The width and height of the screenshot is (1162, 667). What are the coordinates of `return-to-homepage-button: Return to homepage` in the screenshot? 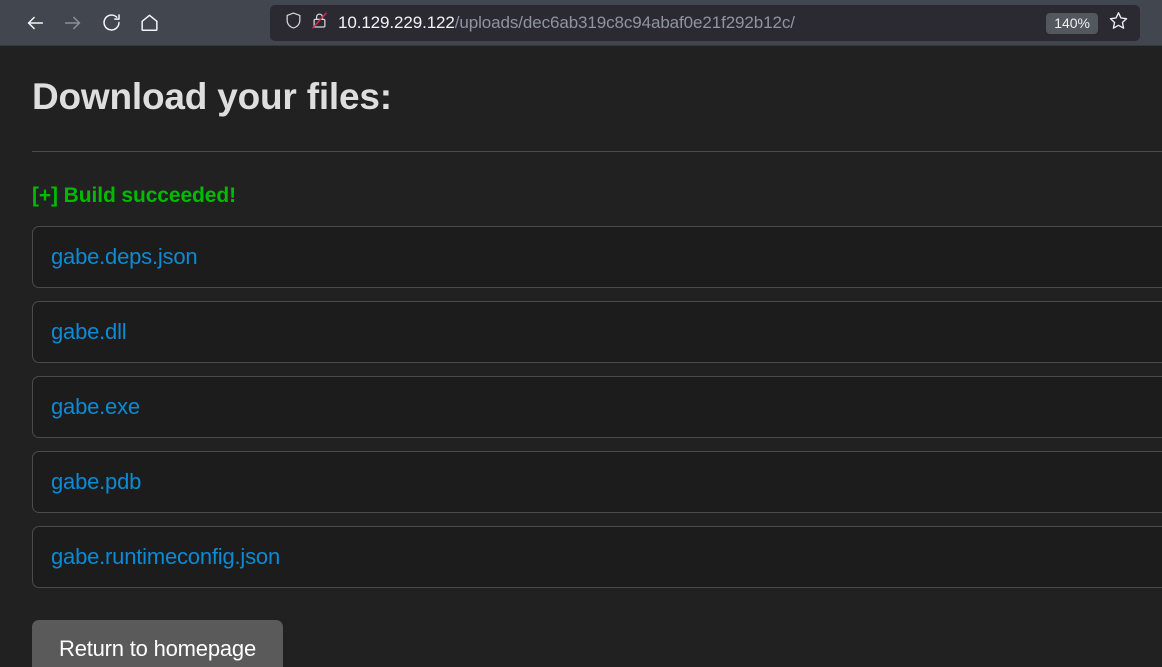 It's located at (157, 643).